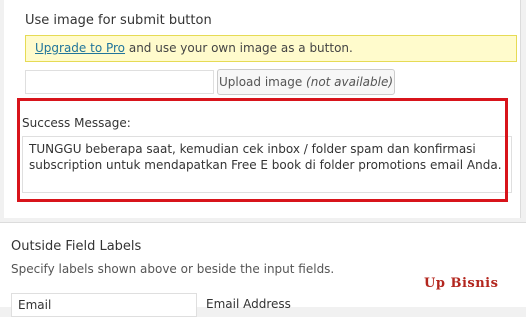 The height and width of the screenshot is (317, 526). What do you see at coordinates (104, 305) in the screenshot?
I see `email-label-input: Email` at bounding box center [104, 305].